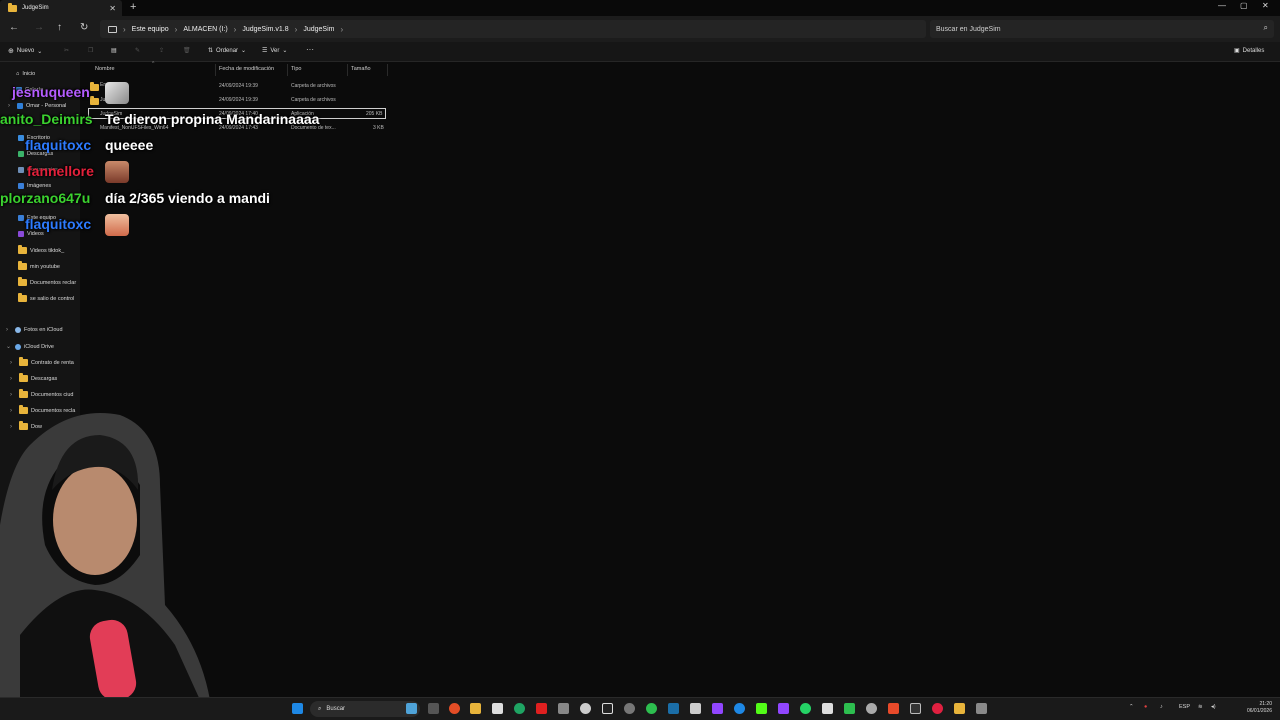 The height and width of the screenshot is (720, 1280). Describe the element at coordinates (187, 50) in the screenshot. I see `delete-icon: 🗑` at that location.